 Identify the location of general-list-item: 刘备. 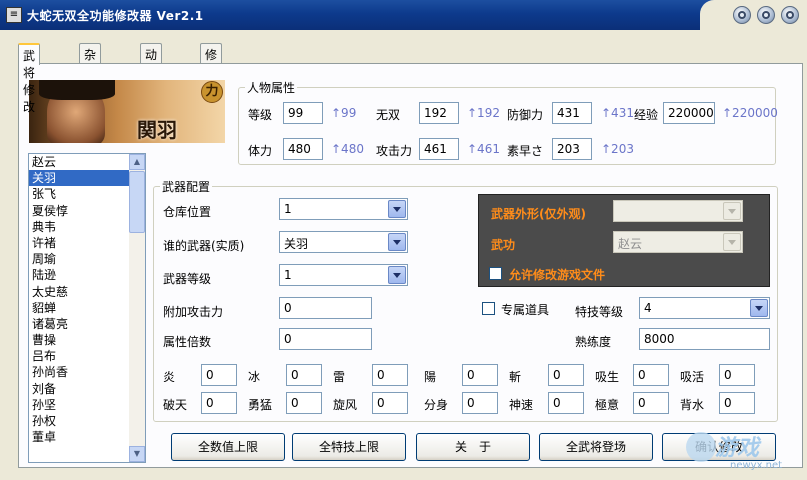
(87, 389).